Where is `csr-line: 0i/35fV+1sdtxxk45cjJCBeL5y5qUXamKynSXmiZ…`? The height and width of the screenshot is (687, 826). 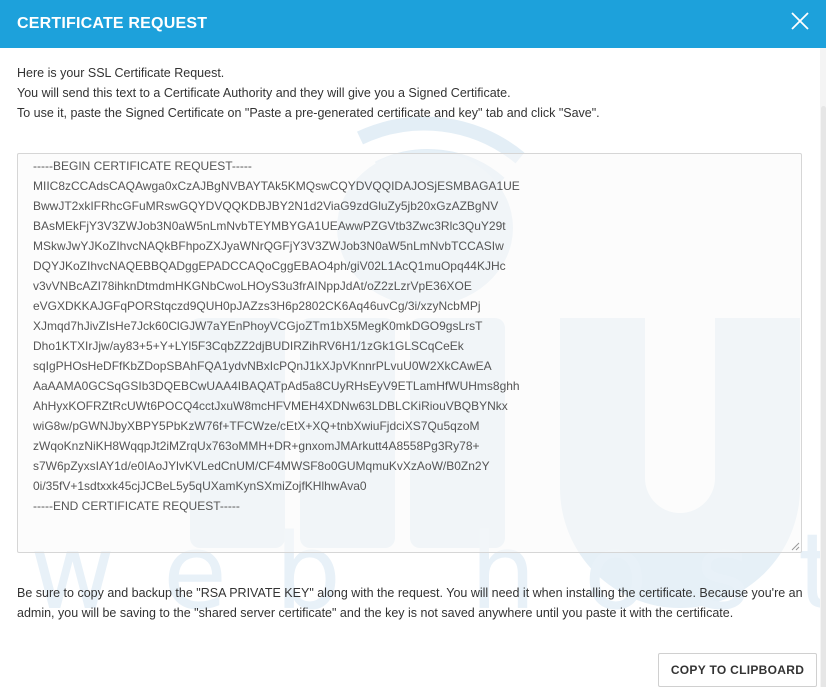 csr-line: 0i/35fV+1sdtxxk45cjJCBeL5y5qUXamKynSXmiZ… is located at coordinates (200, 486).